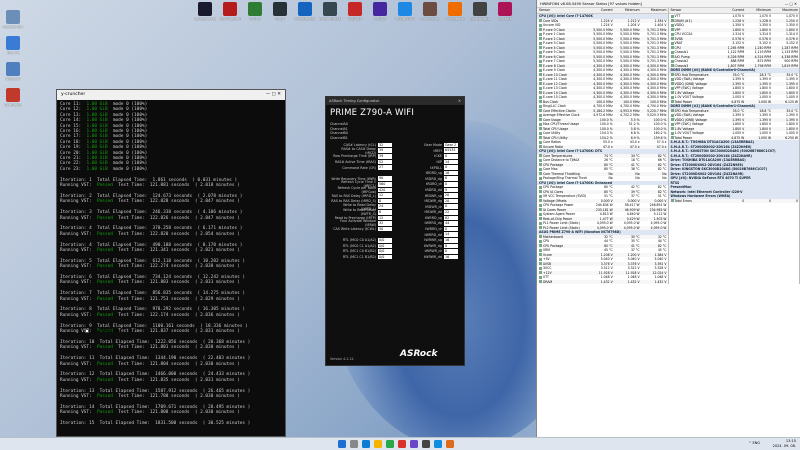 The width and height of the screenshot is (800, 450). Describe the element at coordinates (791, 4) in the screenshot. I see `hwinfo-window-controls: — ▢ ✕` at that location.